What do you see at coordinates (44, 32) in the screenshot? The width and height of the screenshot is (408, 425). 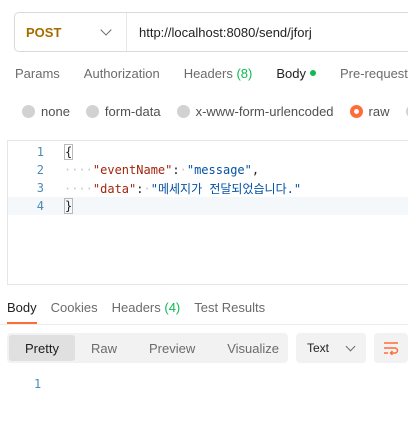 I see `method-label: POST` at bounding box center [44, 32].